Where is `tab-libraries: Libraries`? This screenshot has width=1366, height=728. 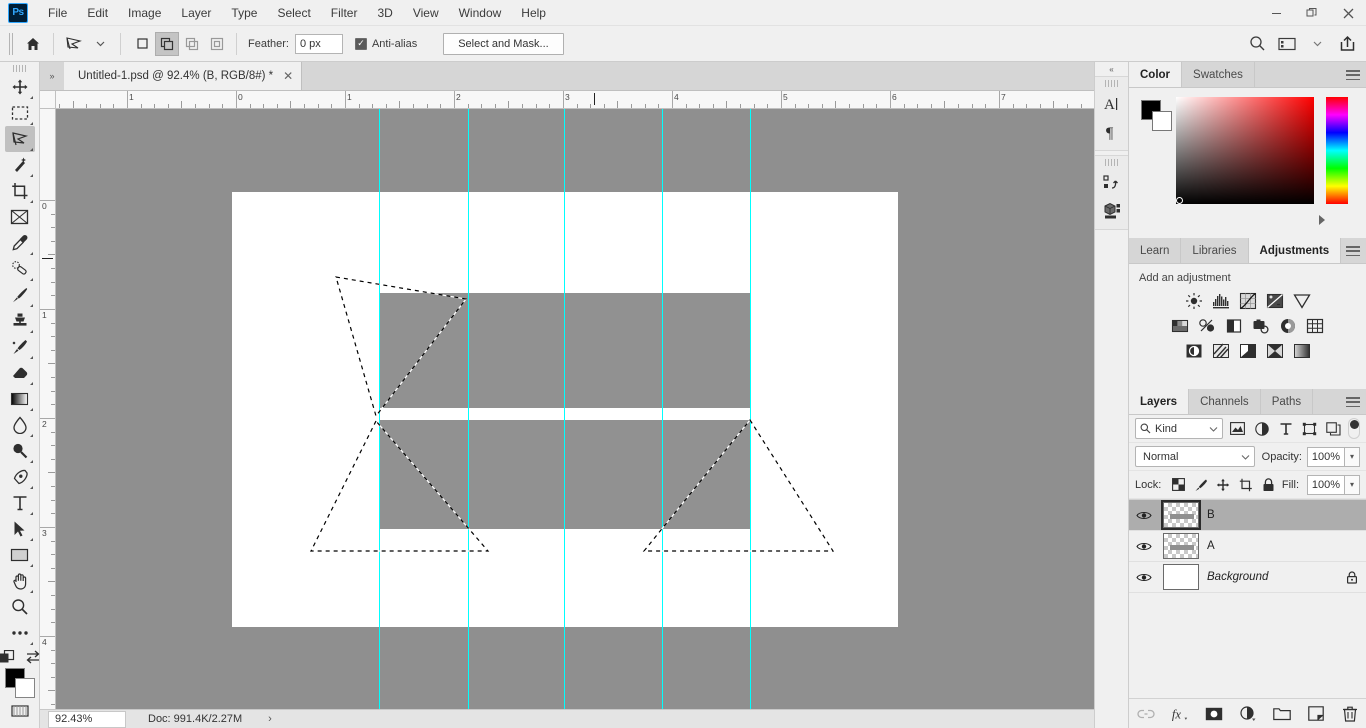 tab-libraries: Libraries is located at coordinates (1215, 250).